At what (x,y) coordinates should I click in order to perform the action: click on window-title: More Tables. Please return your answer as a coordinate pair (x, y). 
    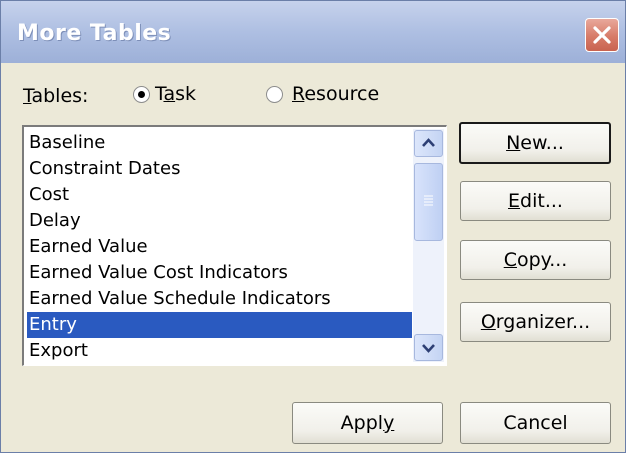
    Looking at the image, I should click on (94, 33).